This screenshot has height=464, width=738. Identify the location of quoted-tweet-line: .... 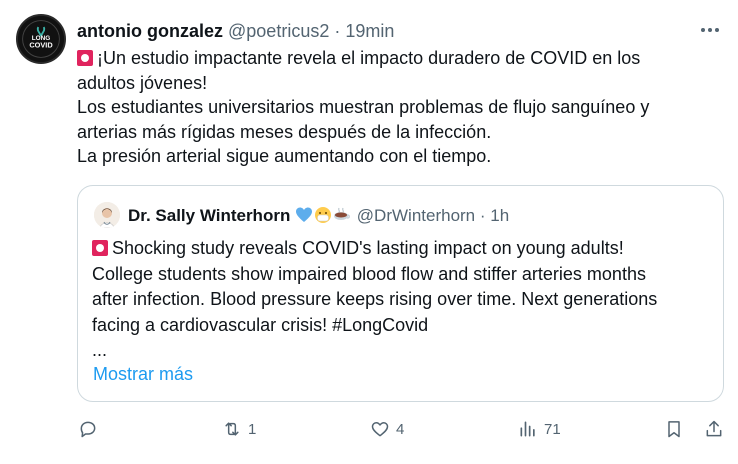
(100, 350).